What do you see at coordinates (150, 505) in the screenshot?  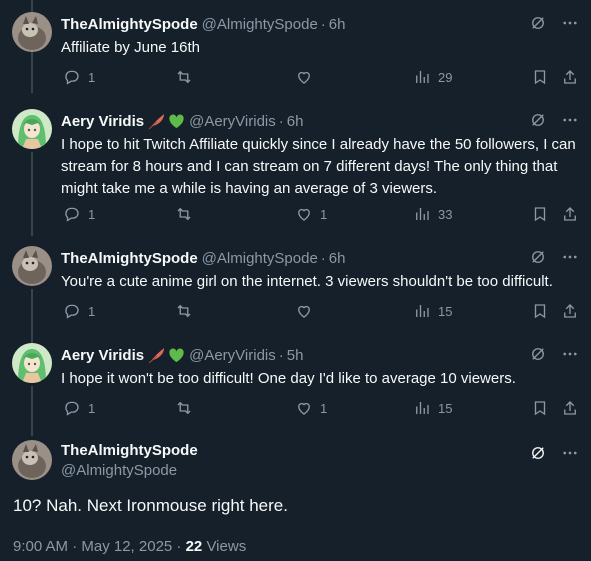 I see `focused-tweet-text: 10? Nah. Next Ironmouse right here.` at bounding box center [150, 505].